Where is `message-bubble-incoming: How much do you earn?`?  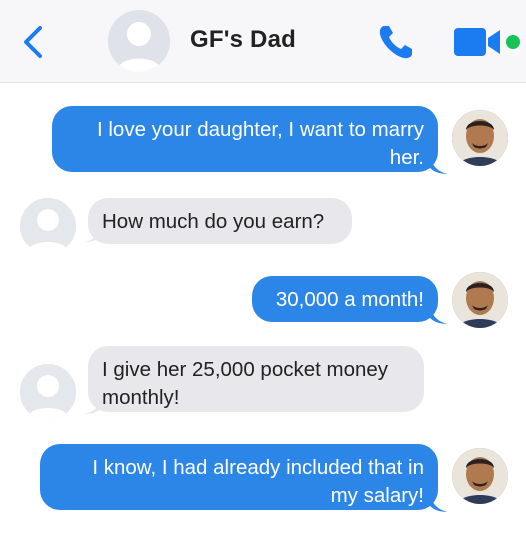 message-bubble-incoming: How much do you earn? is located at coordinates (220, 221).